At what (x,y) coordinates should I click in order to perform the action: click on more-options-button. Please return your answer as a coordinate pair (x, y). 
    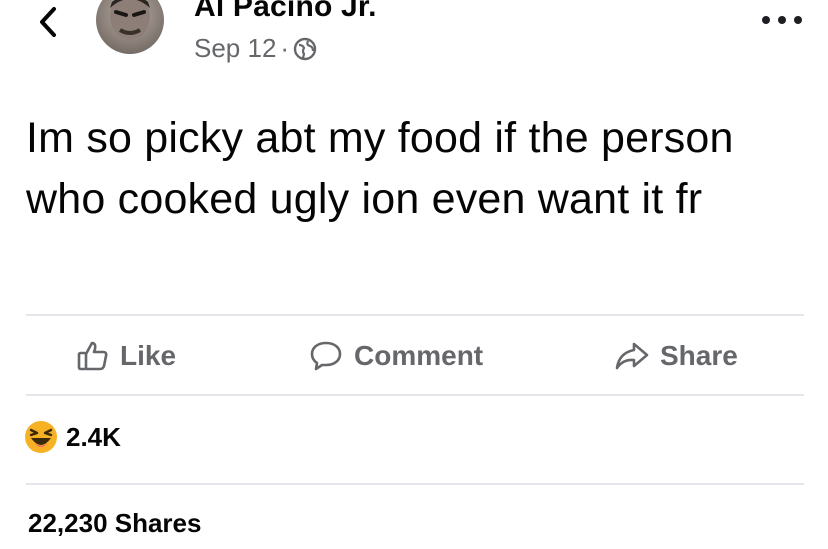
    Looking at the image, I should click on (782, 20).